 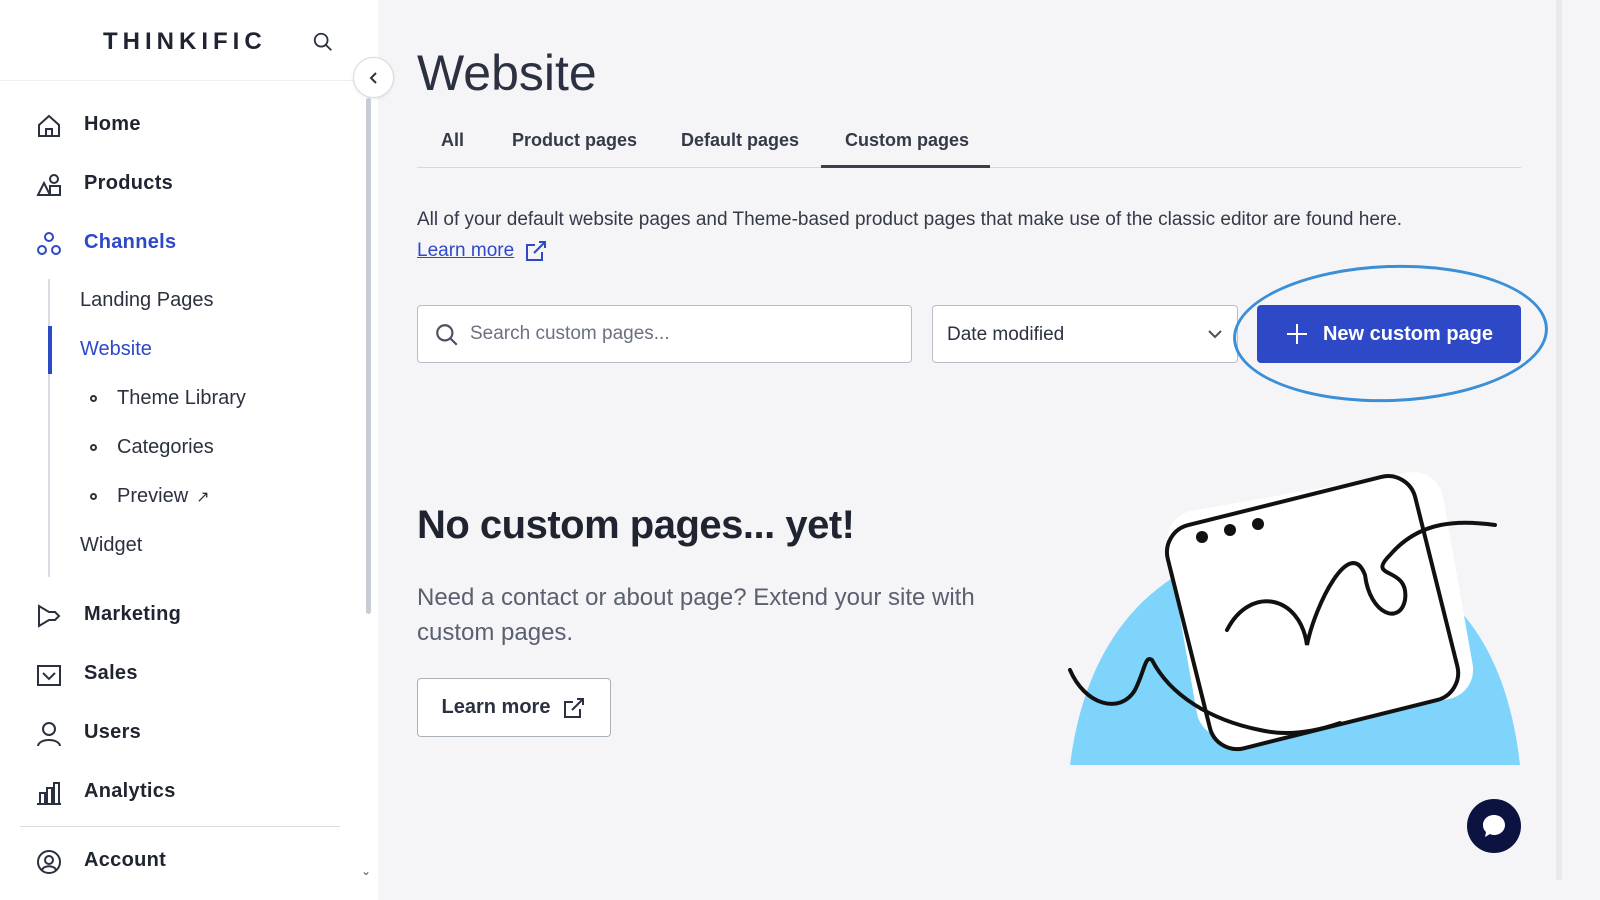 I want to click on sidebar-sub-label: Preview, so click(x=153, y=496).